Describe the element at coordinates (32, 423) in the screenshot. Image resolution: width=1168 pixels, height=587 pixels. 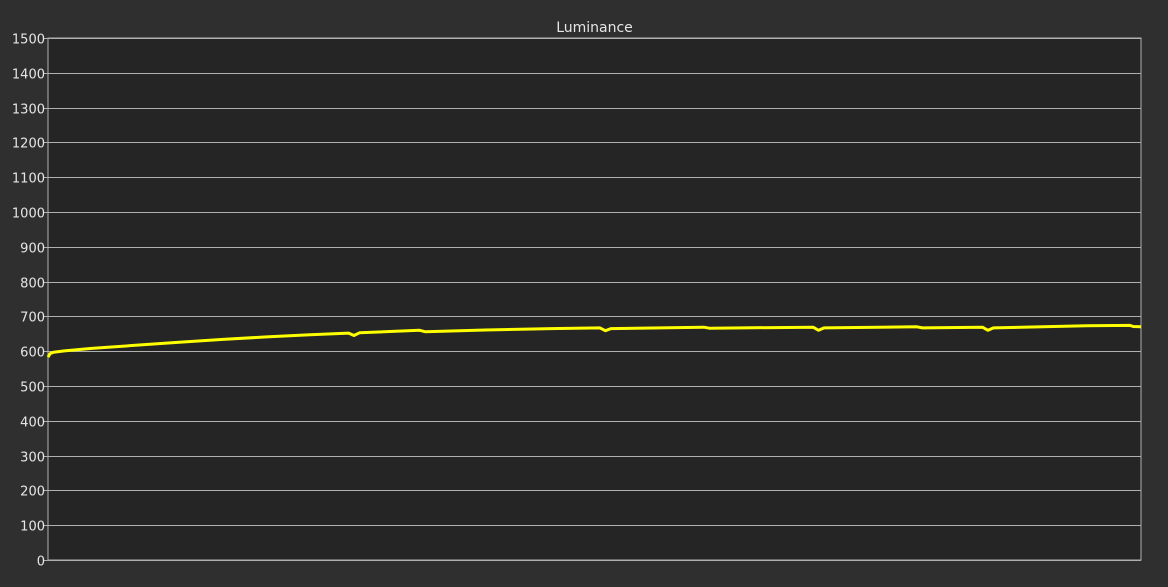
I see `y-tick-label: 400` at that location.